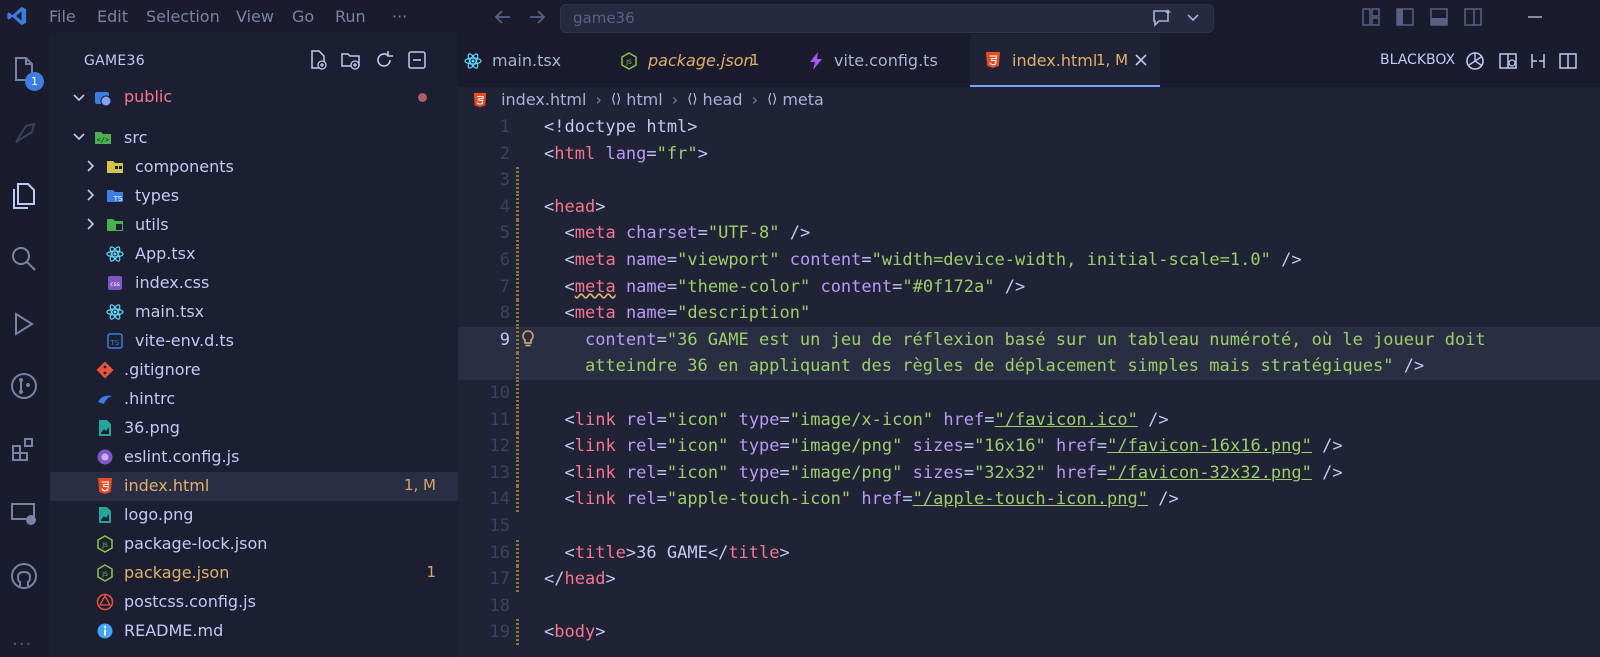 The height and width of the screenshot is (657, 1600). What do you see at coordinates (1538, 61) in the screenshot?
I see `compare-changes-icon` at bounding box center [1538, 61].